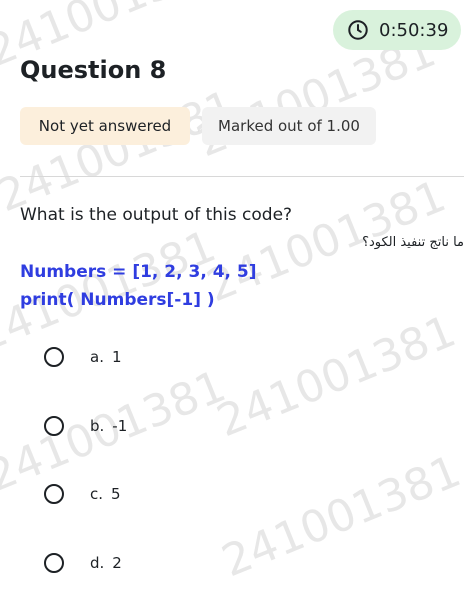 This screenshot has width=474, height=607. Describe the element at coordinates (116, 494) in the screenshot. I see `option-value: 5` at that location.